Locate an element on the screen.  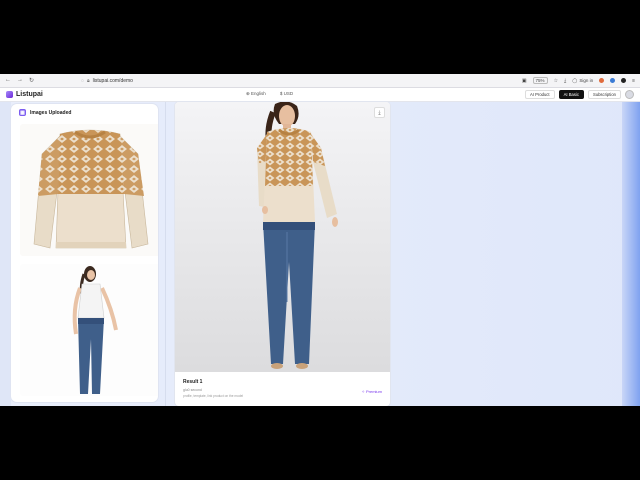
lock-icon: 🔒︎ is located at coordinates (88, 80).